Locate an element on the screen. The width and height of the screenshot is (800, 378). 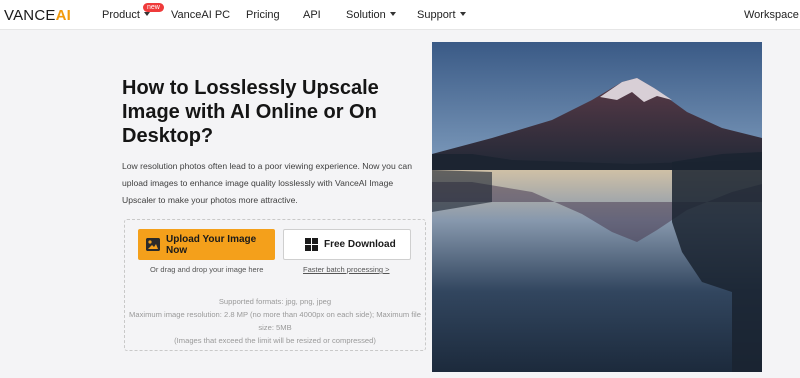
drag-drop-hint: Or drag and drop your image here is located at coordinates (207, 269).